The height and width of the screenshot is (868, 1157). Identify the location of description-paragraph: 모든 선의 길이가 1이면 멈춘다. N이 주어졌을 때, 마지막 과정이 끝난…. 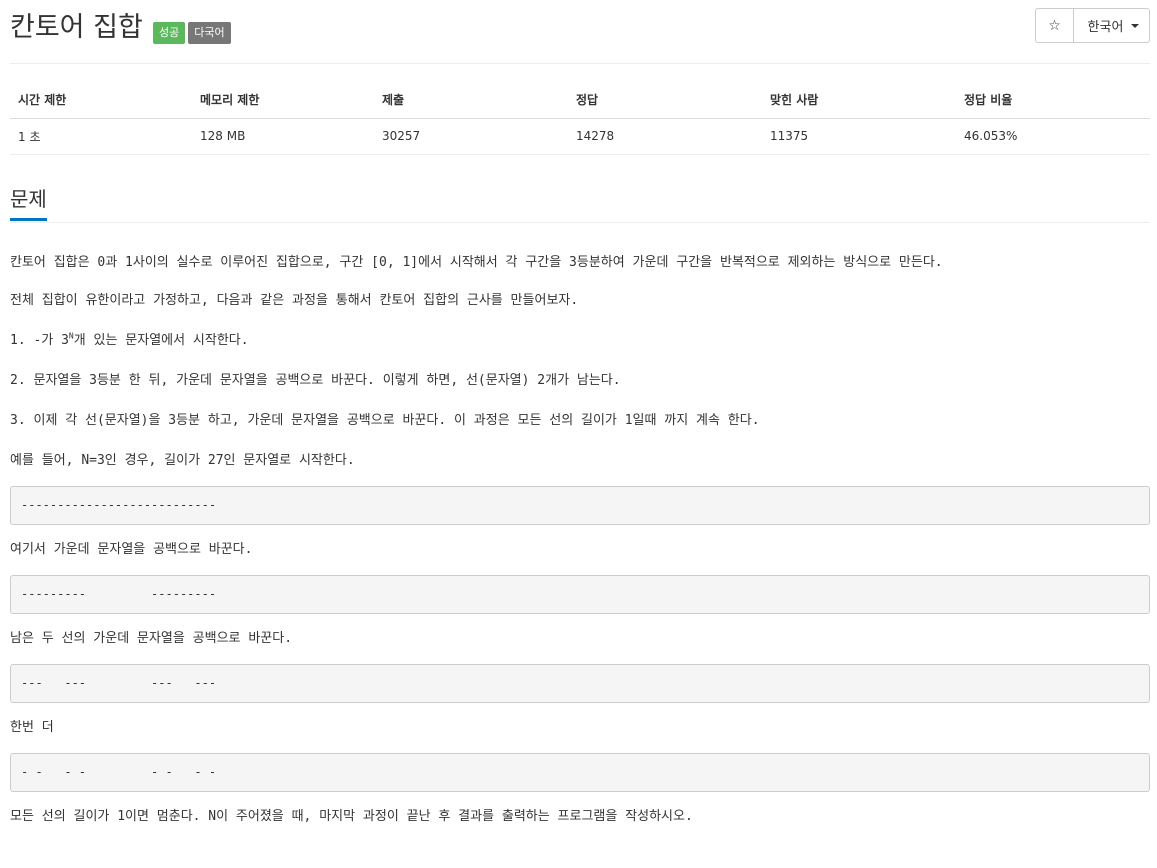
(351, 816).